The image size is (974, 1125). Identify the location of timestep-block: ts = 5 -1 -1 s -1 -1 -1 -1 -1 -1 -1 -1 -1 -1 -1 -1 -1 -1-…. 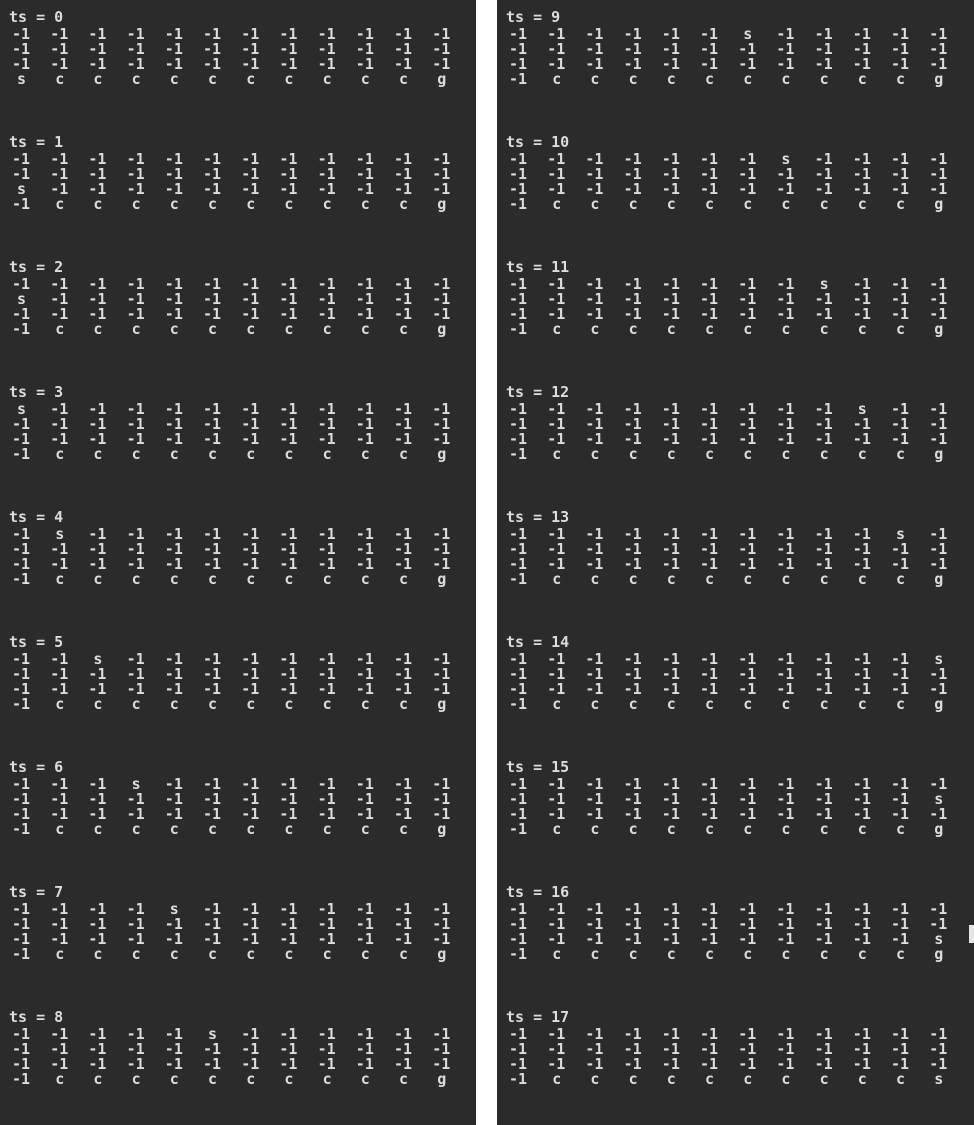
(229, 673).